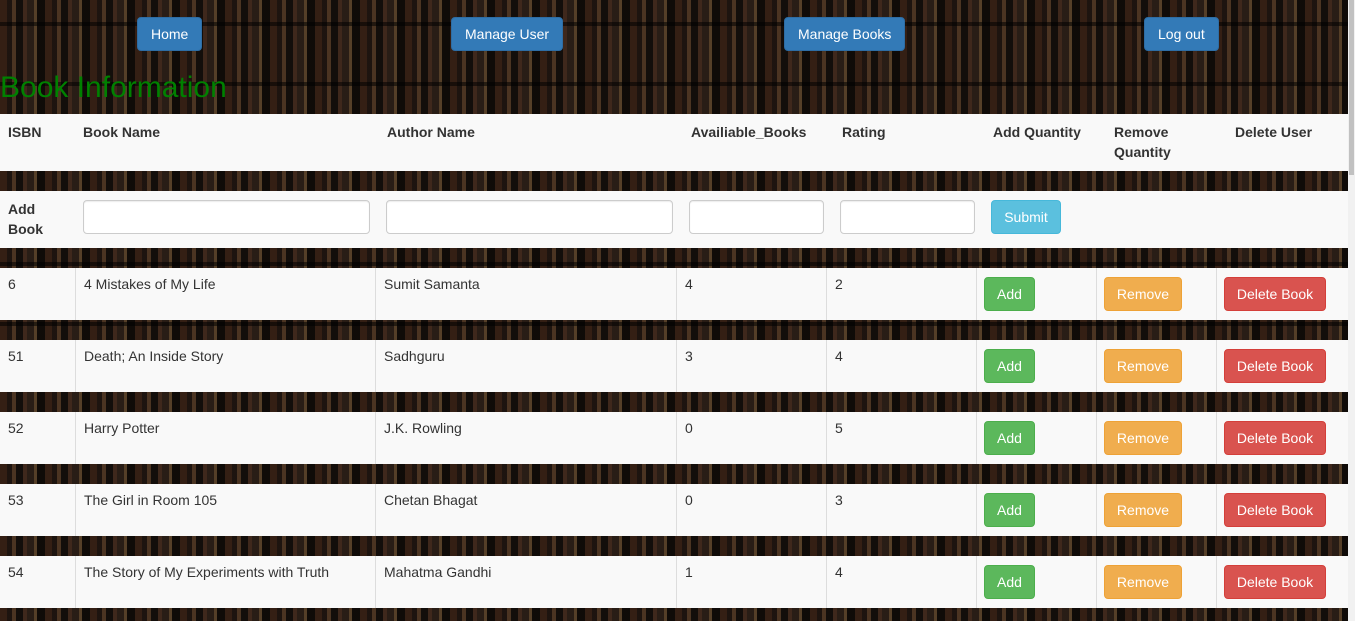 The height and width of the screenshot is (621, 1355). What do you see at coordinates (225, 366) in the screenshot?
I see `book-name-cell: Death; An Inside Story` at bounding box center [225, 366].